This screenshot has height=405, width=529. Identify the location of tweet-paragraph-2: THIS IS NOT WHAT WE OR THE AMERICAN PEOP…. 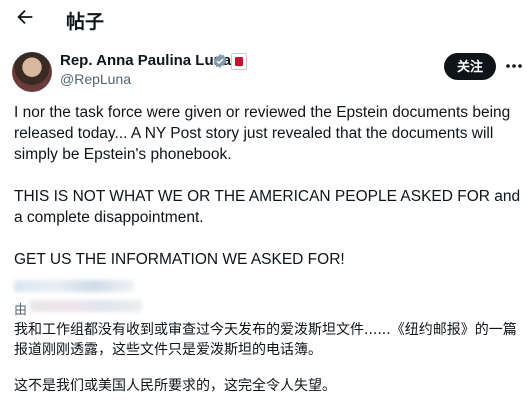
(267, 207).